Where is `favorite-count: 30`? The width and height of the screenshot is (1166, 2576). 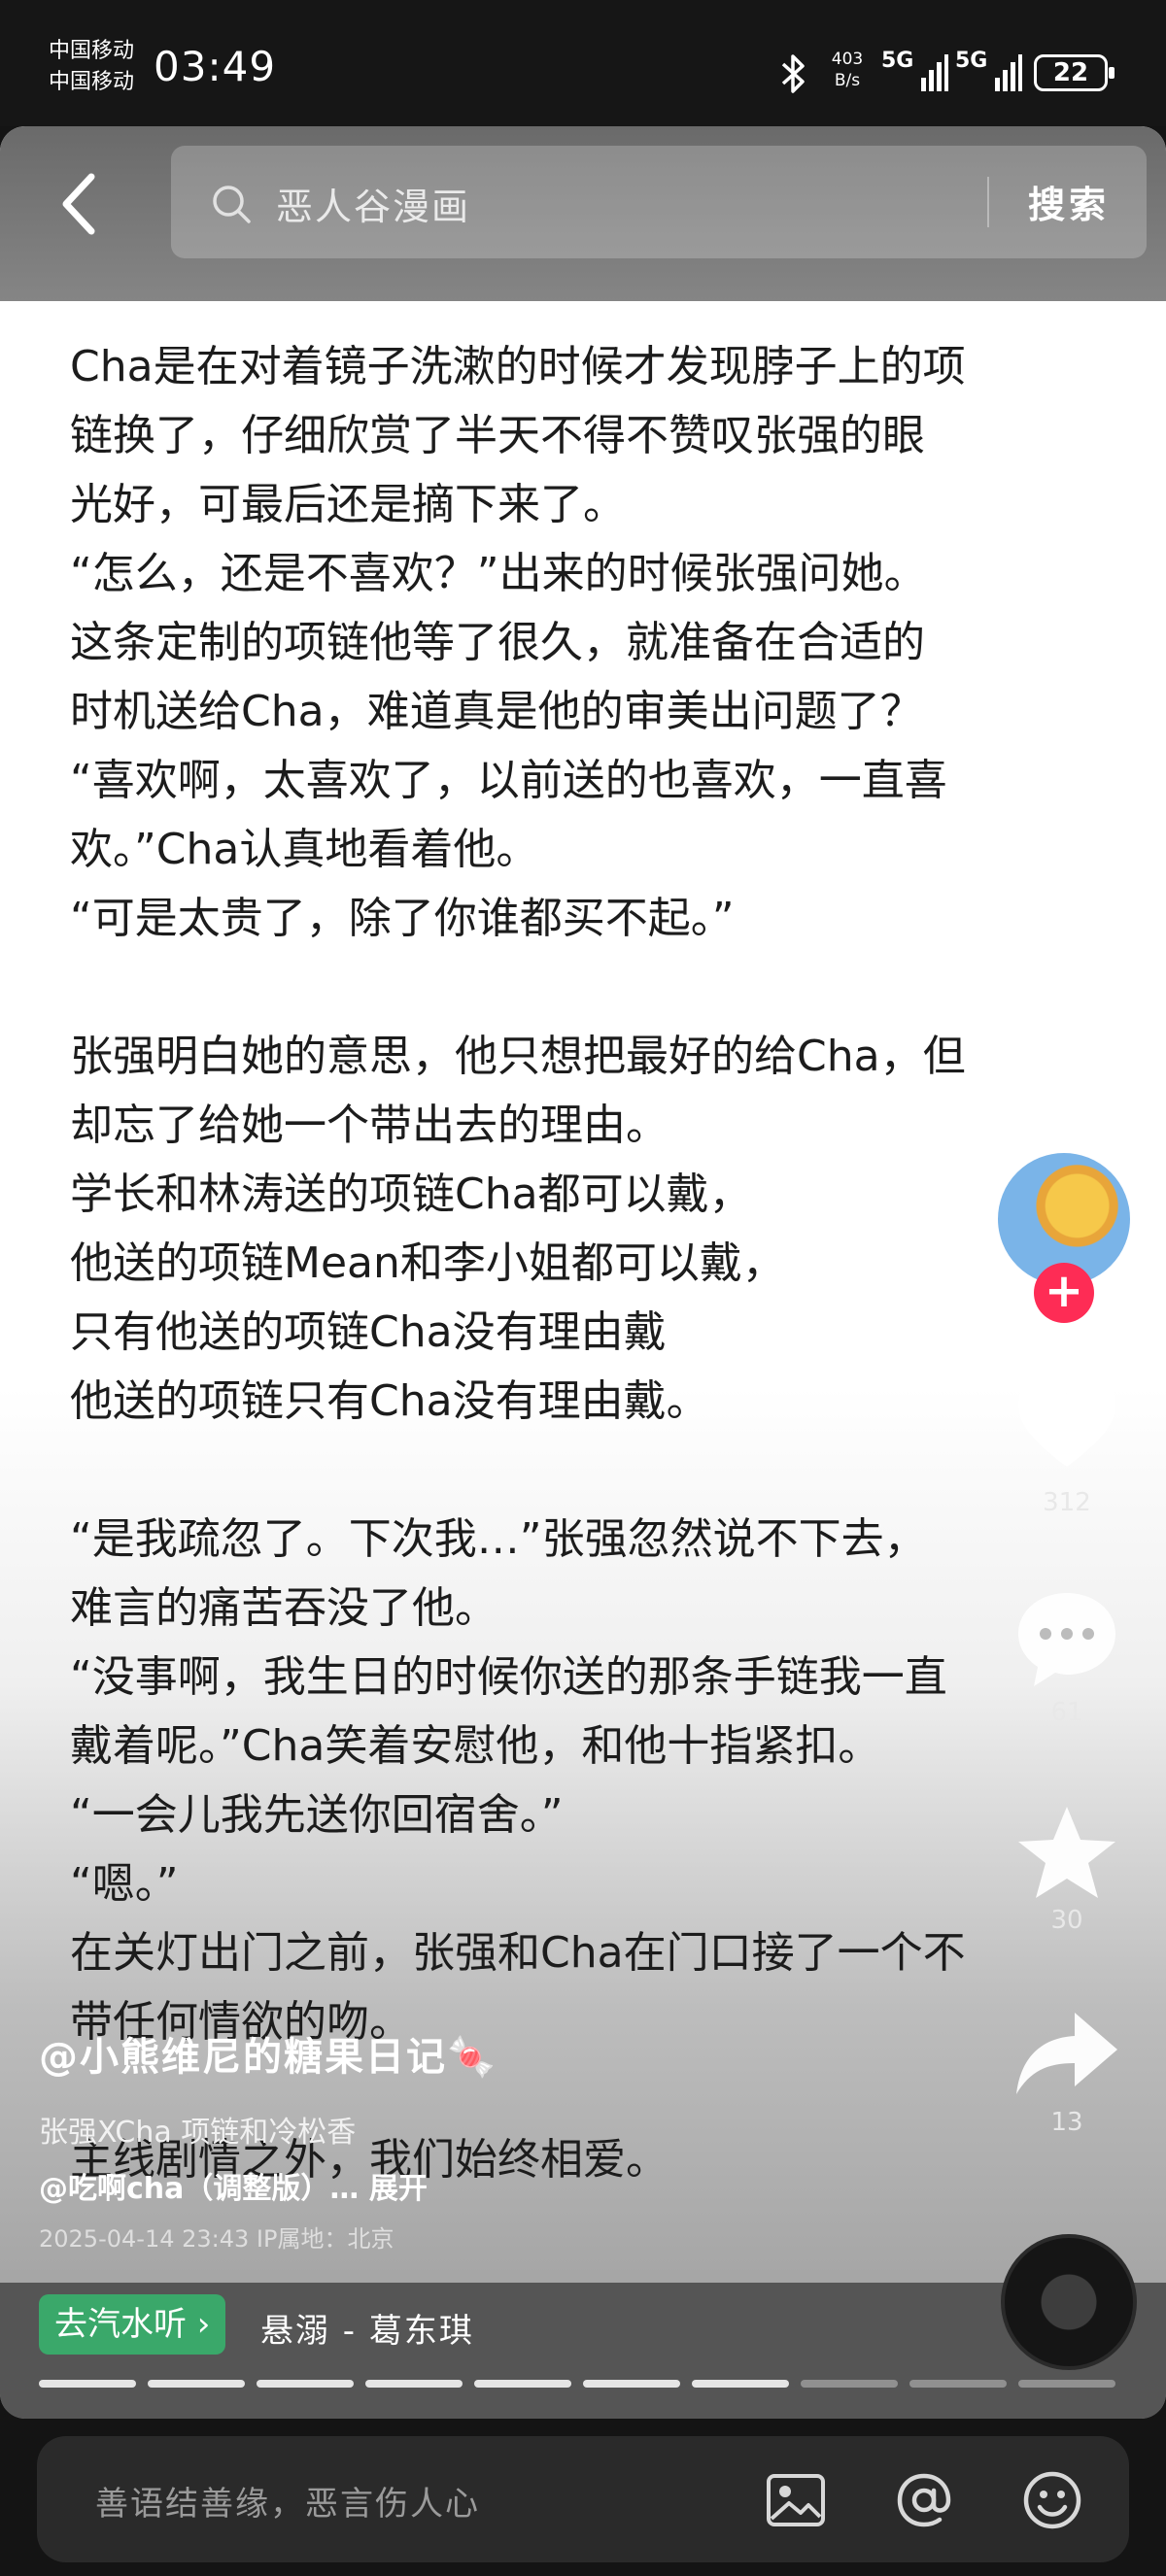
favorite-count: 30 is located at coordinates (1066, 1920).